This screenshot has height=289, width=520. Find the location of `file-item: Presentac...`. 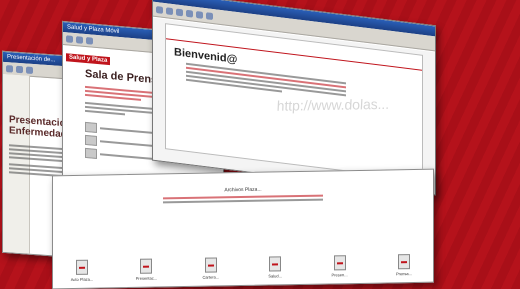

file-item: Presentac... is located at coordinates (146, 269).